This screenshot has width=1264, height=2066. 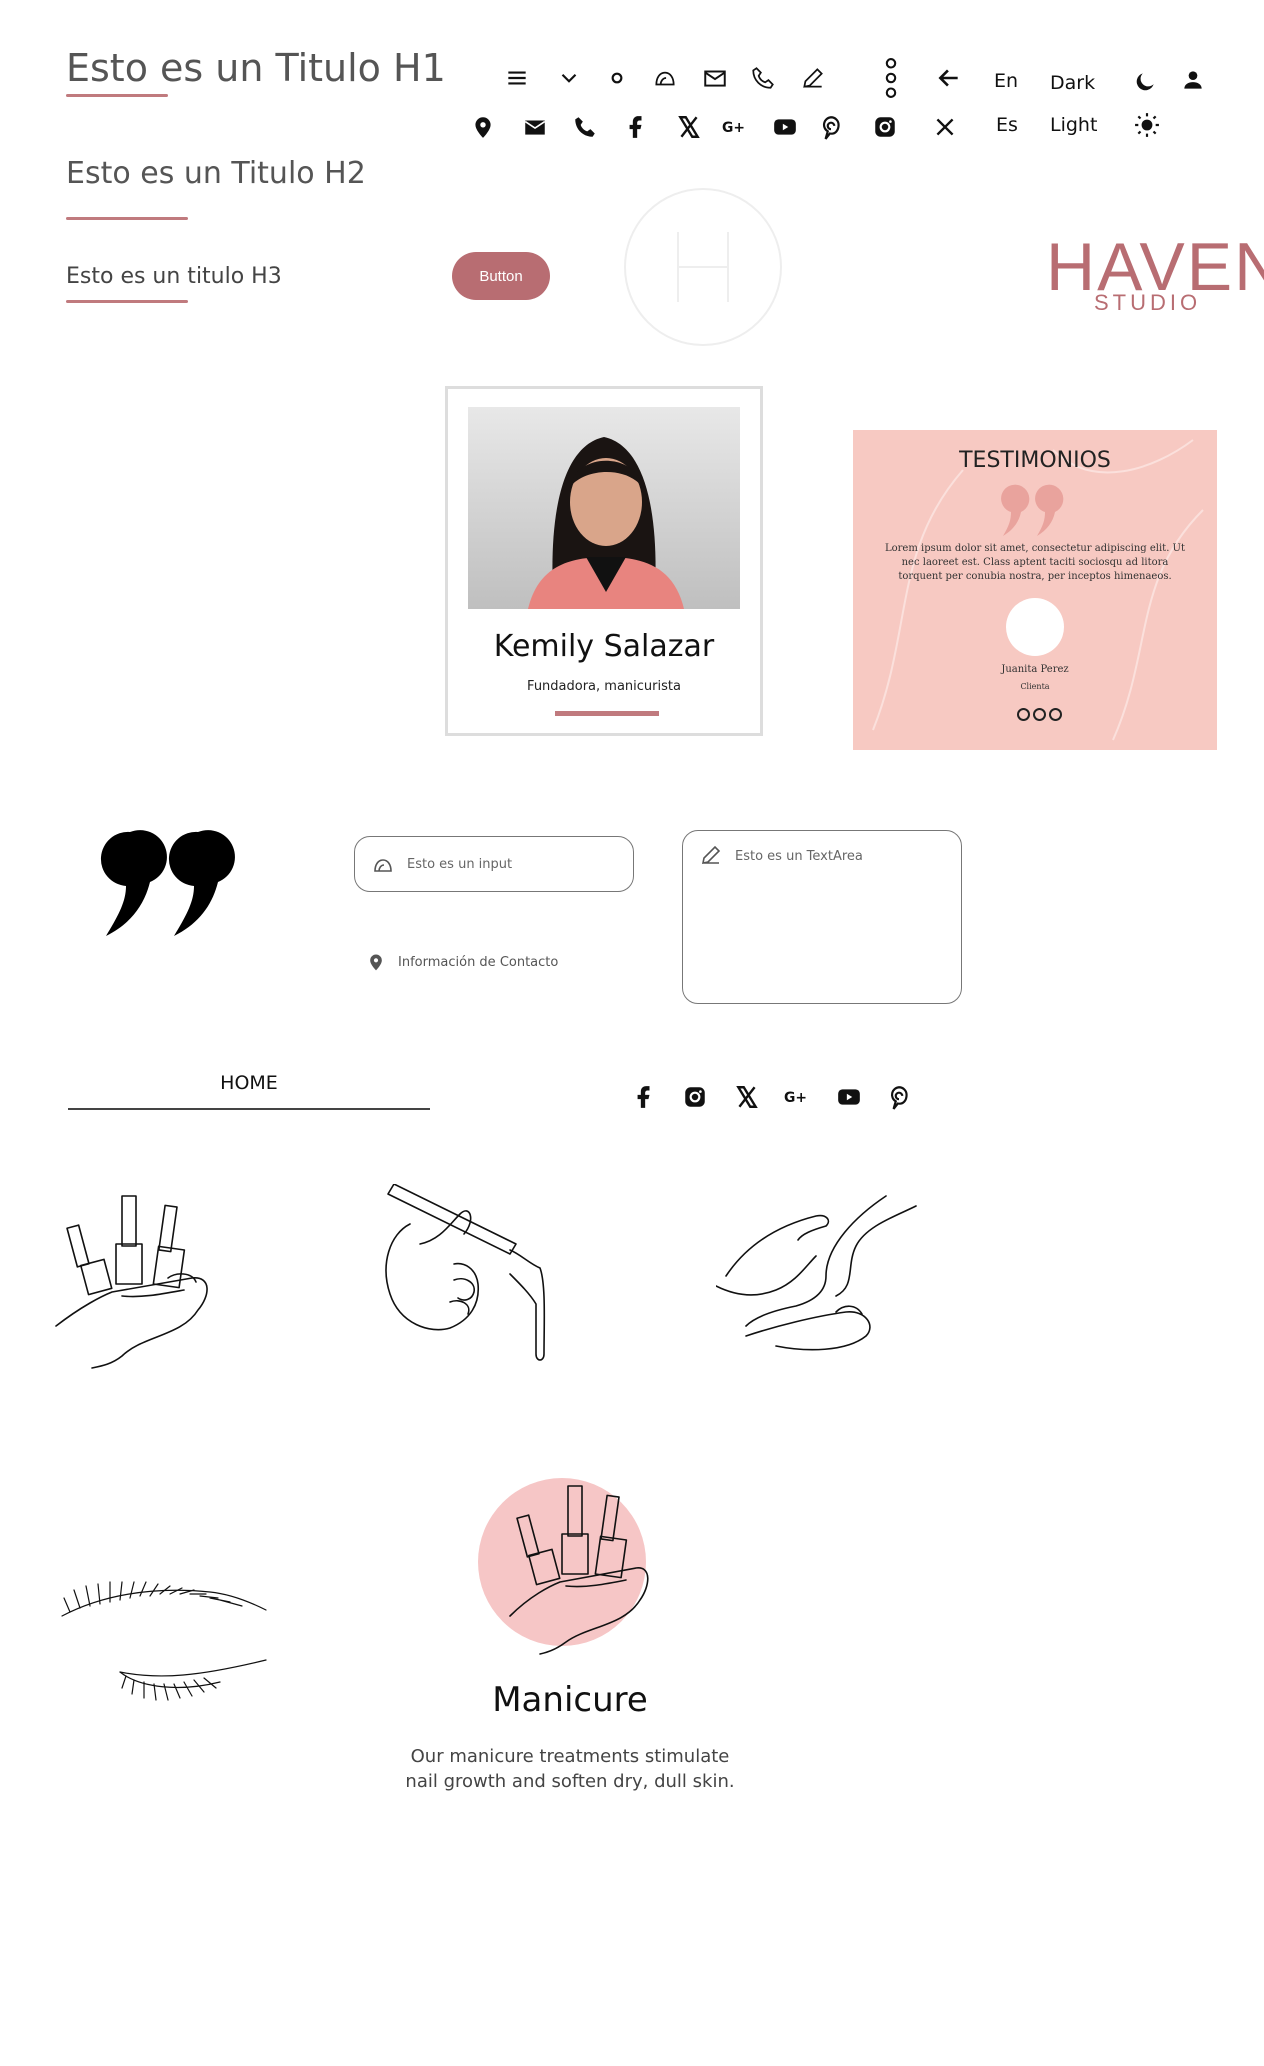 What do you see at coordinates (570, 1700) in the screenshot?
I see `service-title: Manicure` at bounding box center [570, 1700].